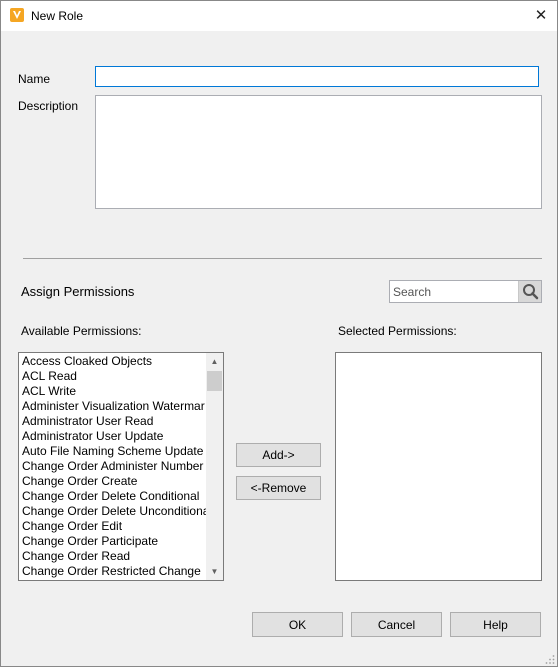 The width and height of the screenshot is (558, 667). I want to click on help-button: Help, so click(495, 624).